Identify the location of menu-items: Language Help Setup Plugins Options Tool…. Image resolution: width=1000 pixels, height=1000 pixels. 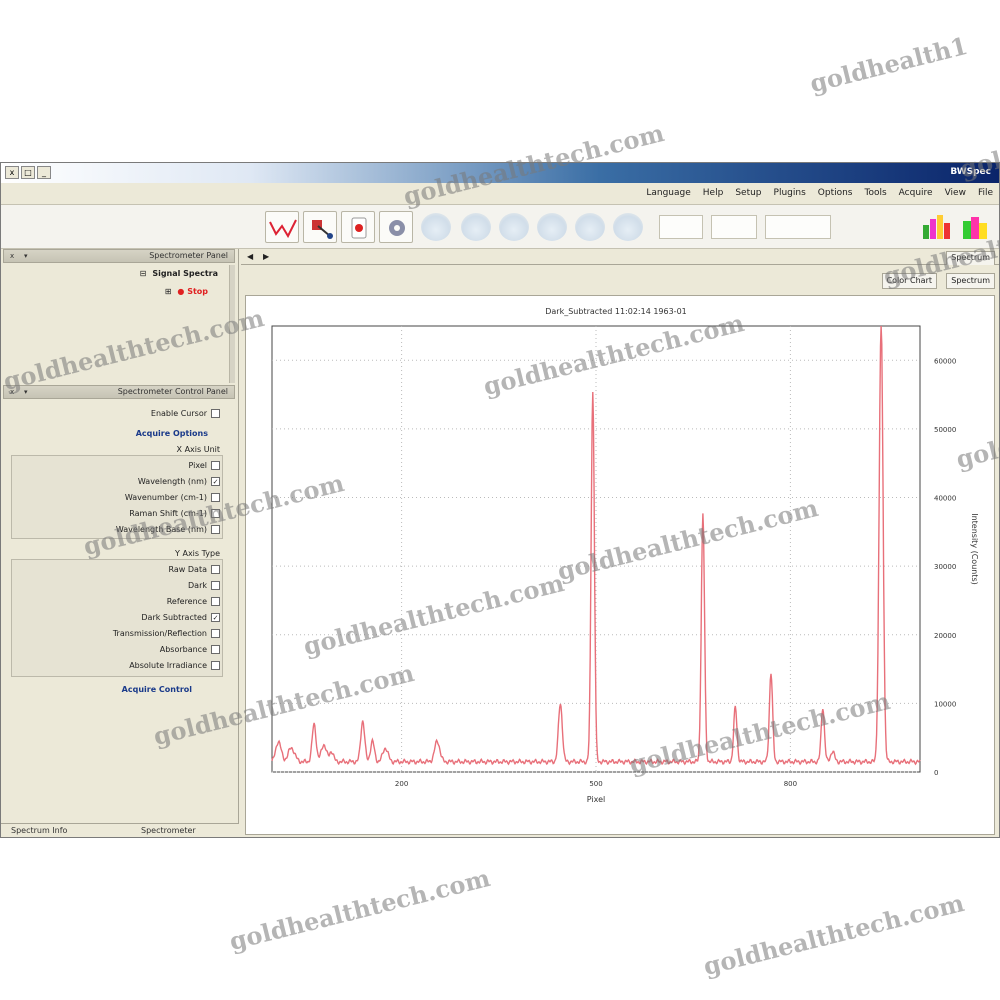
(819, 193).